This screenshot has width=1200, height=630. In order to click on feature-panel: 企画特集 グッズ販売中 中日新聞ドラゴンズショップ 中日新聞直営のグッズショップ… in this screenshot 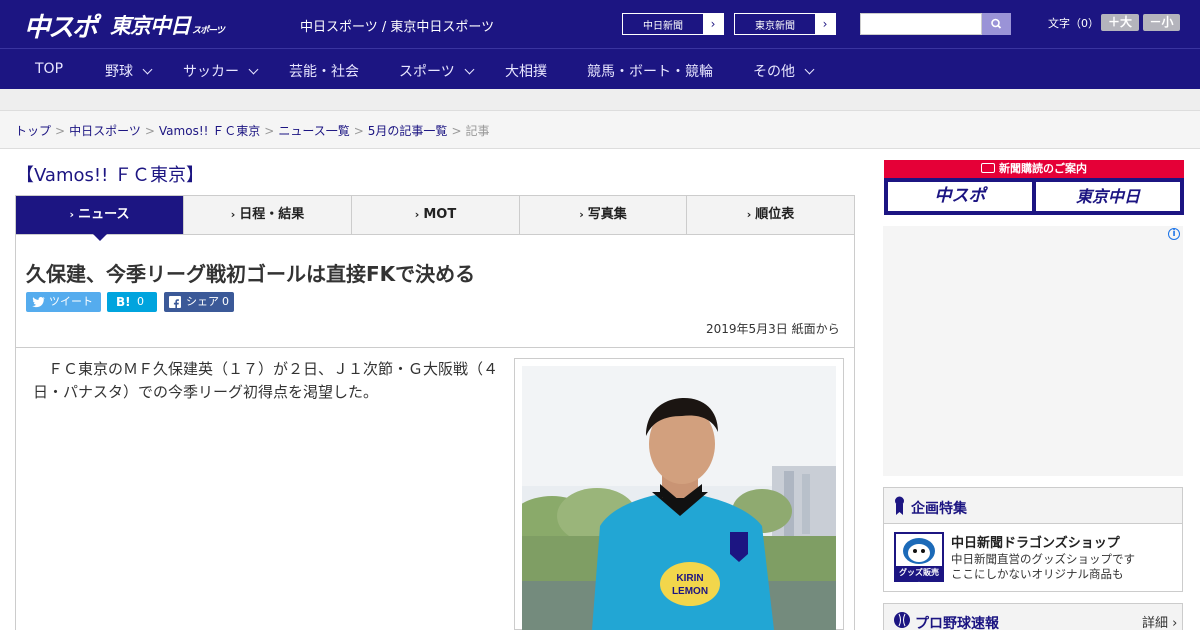, I will do `click(1033, 539)`.